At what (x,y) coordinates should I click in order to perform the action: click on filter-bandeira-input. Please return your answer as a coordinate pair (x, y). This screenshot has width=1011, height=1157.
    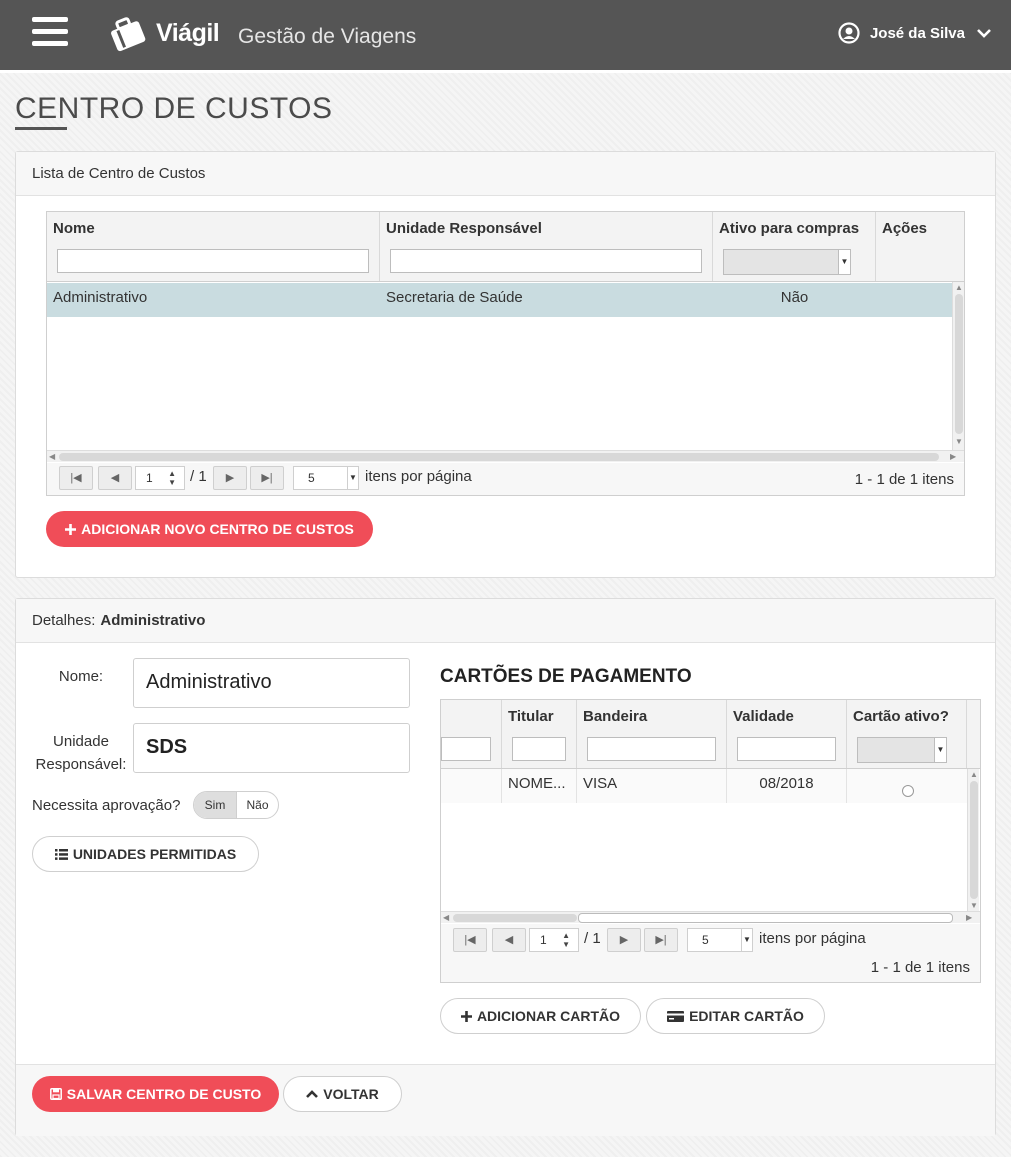
    Looking at the image, I should click on (651, 749).